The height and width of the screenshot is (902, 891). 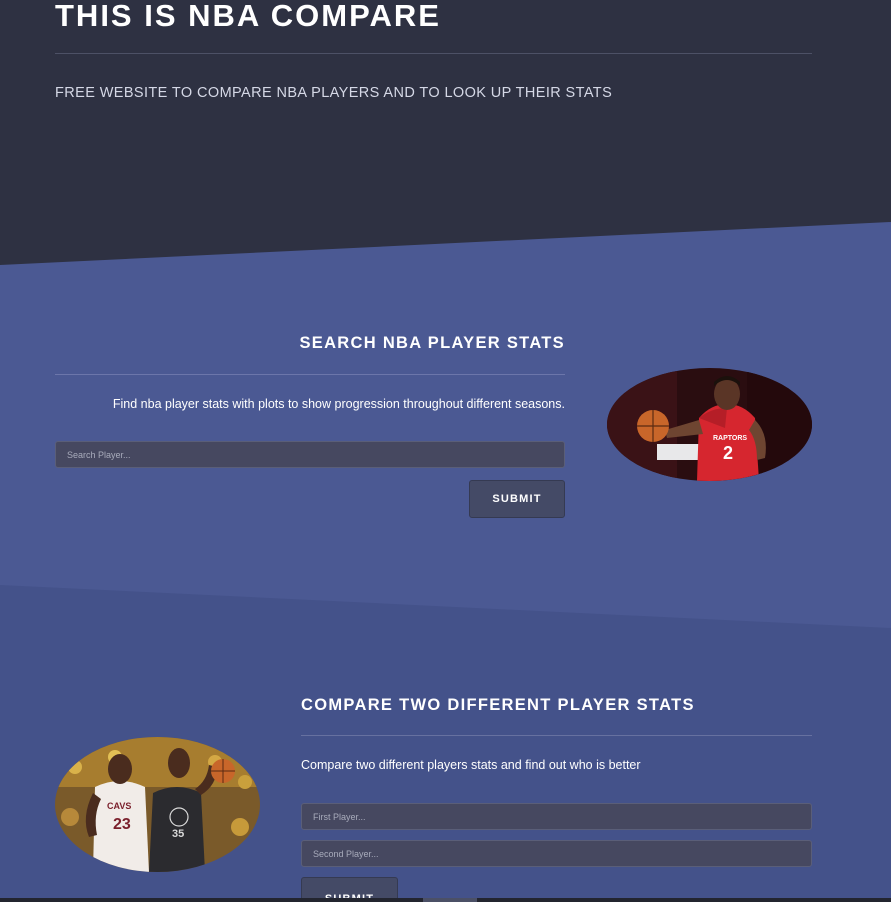 What do you see at coordinates (709, 424) in the screenshot?
I see `player-photo-raptors: RAPTORS 2` at bounding box center [709, 424].